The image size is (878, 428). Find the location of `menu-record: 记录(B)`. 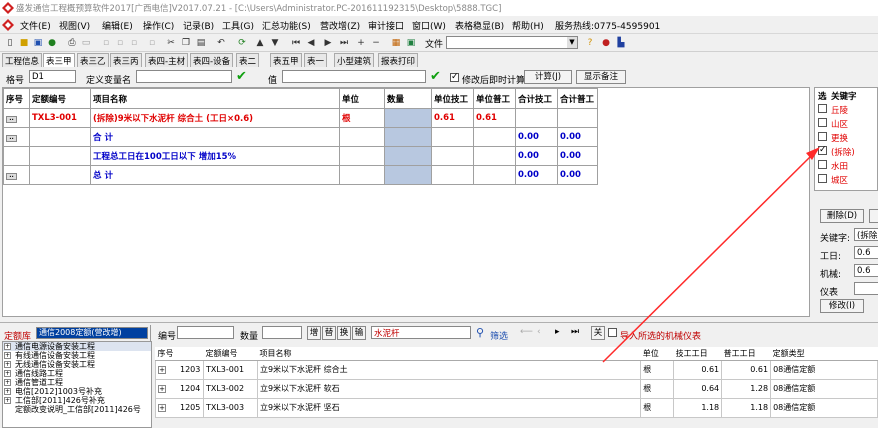

menu-record: 记录(B) is located at coordinates (198, 25).